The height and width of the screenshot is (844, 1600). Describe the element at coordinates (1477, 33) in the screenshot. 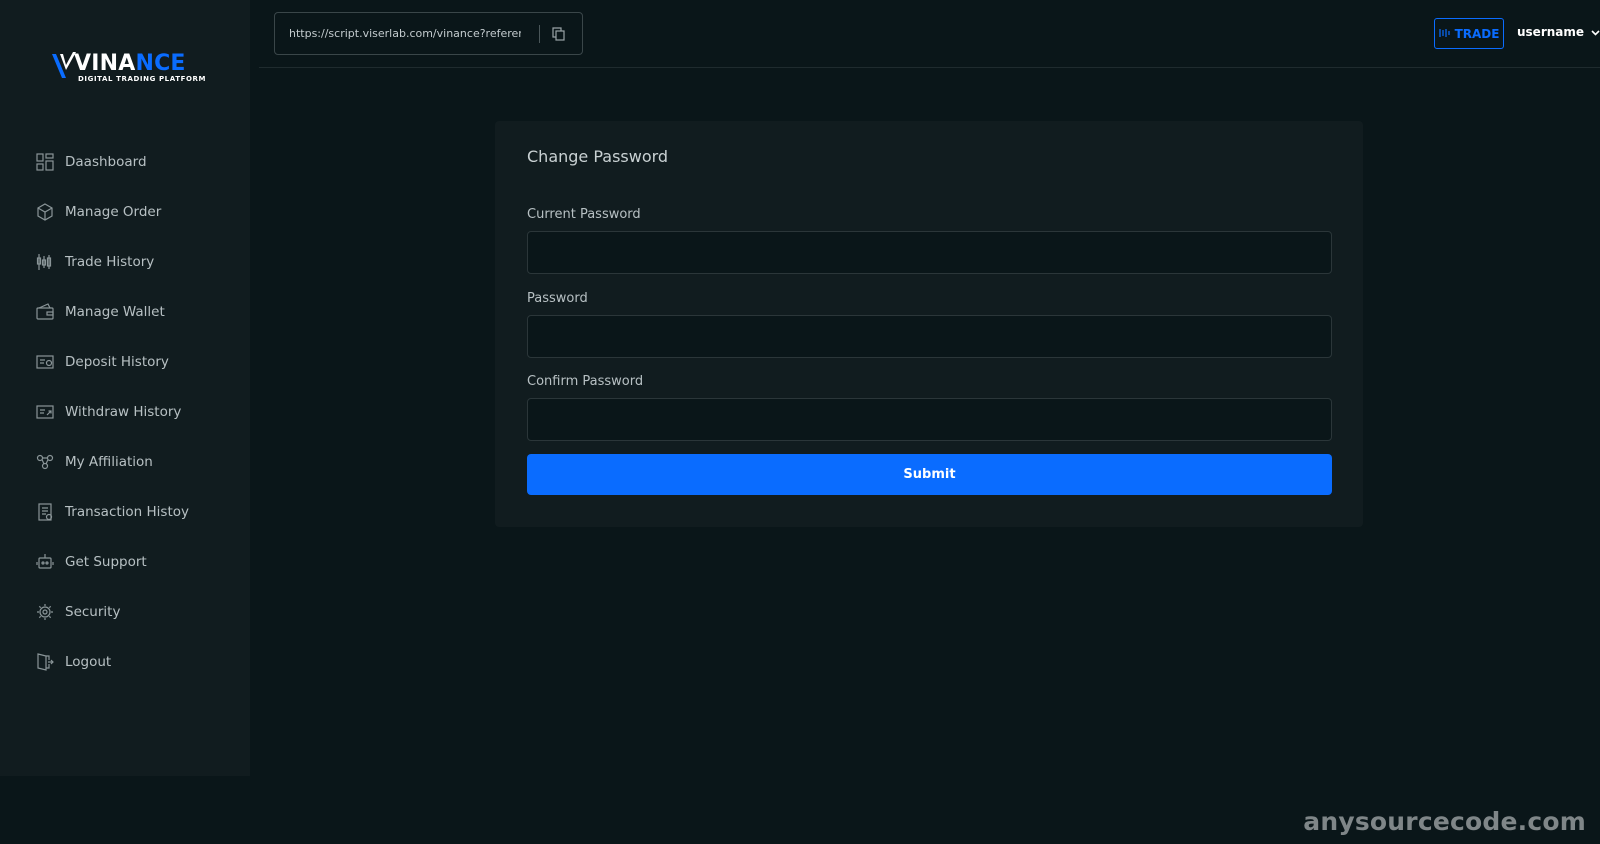

I see `trade-button-label: TRADE` at that location.